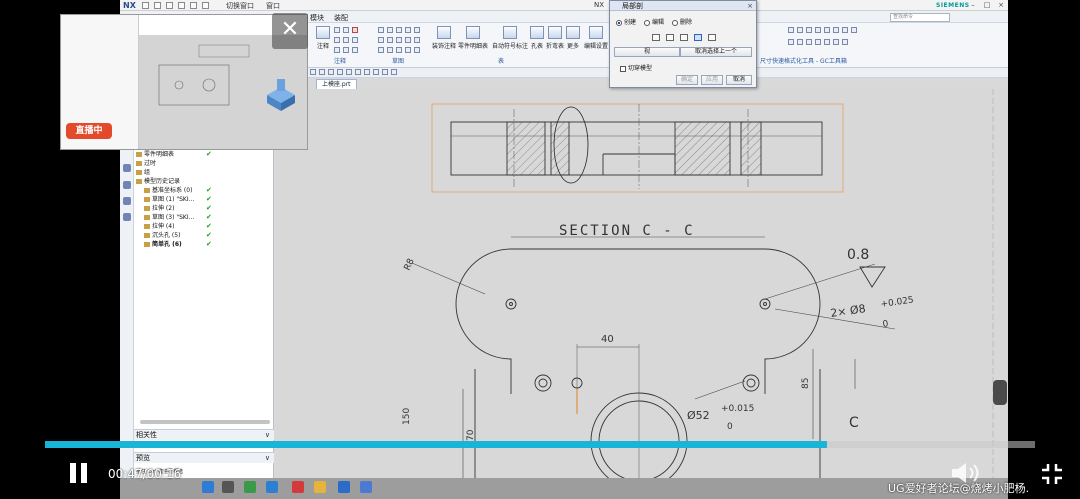 The image size is (1080, 499). What do you see at coordinates (205, 163) in the screenshot?
I see `tree-item: 过时` at bounding box center [205, 163].